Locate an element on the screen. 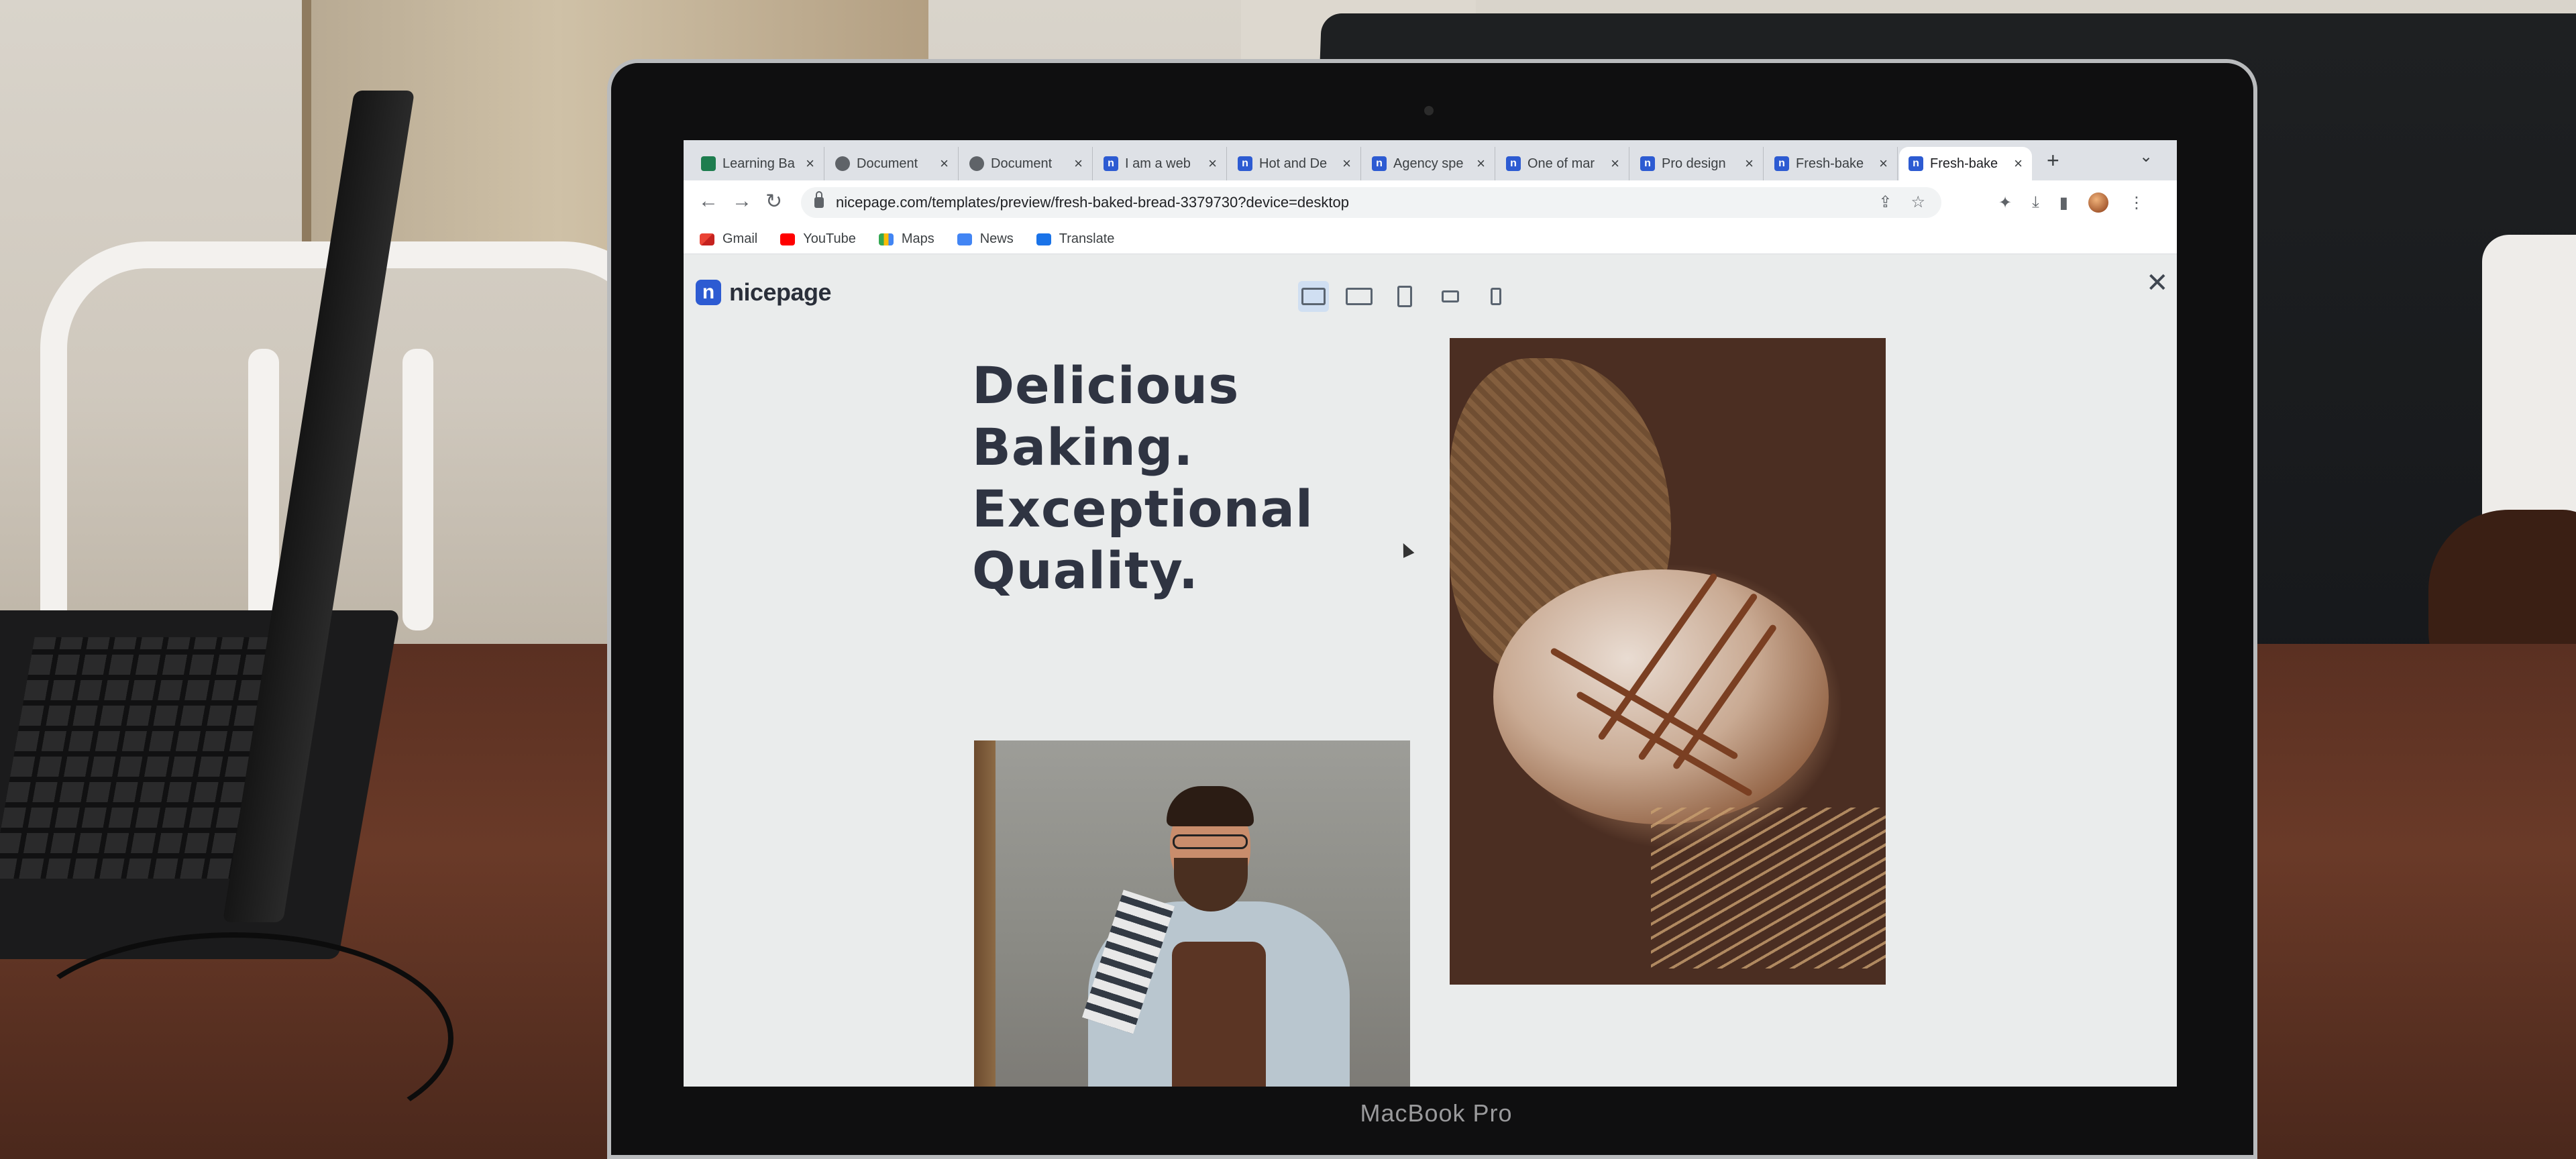 Image resolution: width=2576 pixels, height=1159 pixels. phone-landscape-view-button is located at coordinates (1450, 296).